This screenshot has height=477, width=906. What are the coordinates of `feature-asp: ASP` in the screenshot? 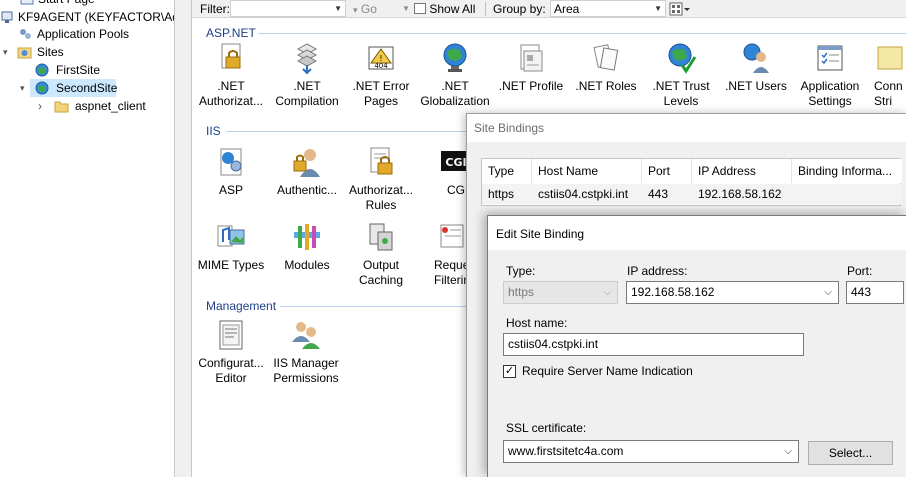 It's located at (231, 171).